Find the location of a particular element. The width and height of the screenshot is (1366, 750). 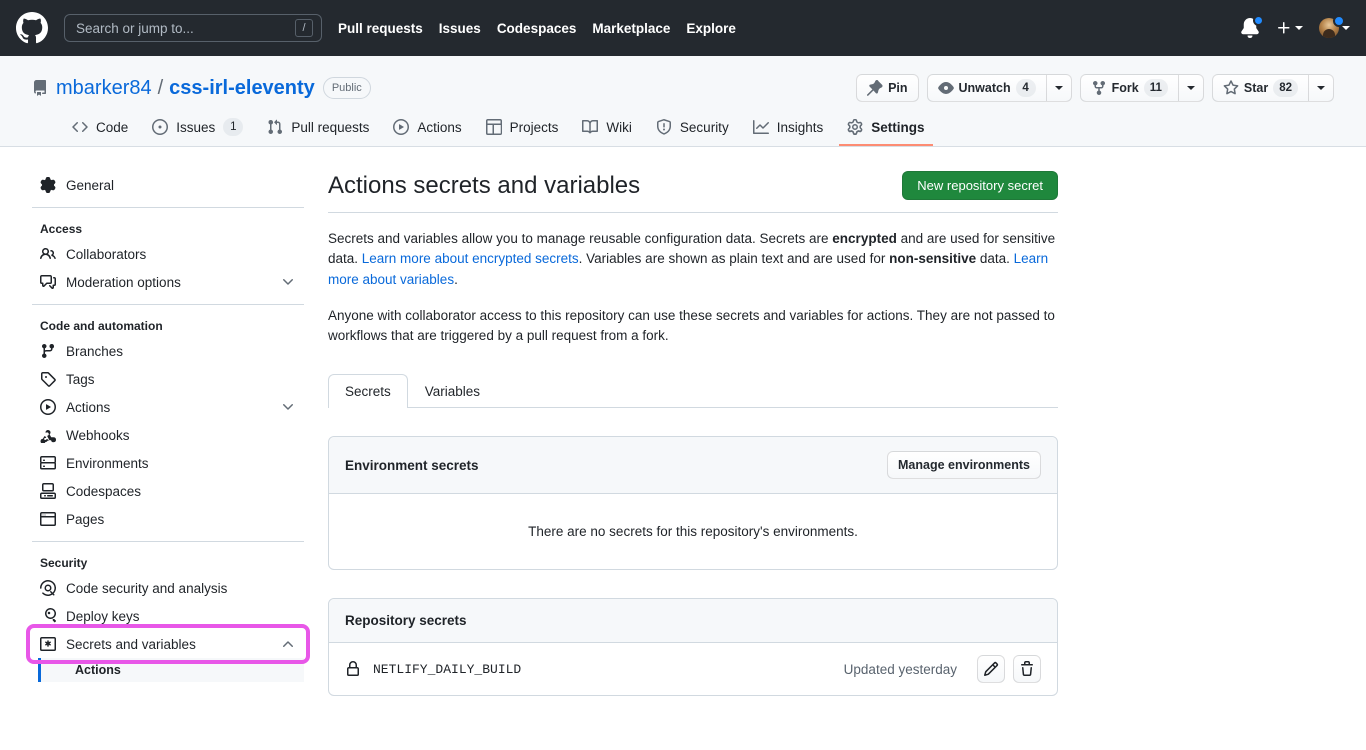

star-button: Star 82 is located at coordinates (1259, 88).